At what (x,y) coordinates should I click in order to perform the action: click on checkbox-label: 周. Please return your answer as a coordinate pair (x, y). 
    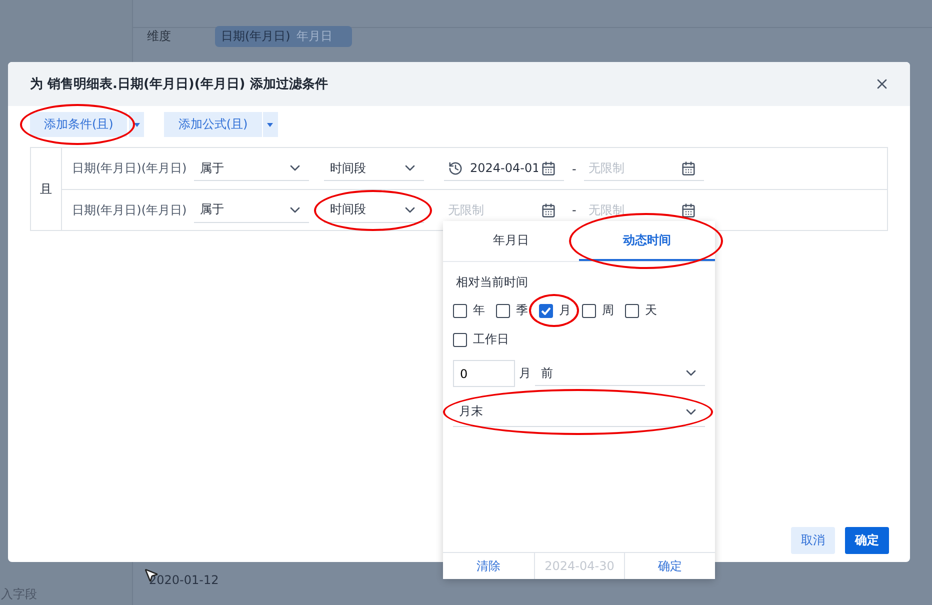
    Looking at the image, I should click on (608, 310).